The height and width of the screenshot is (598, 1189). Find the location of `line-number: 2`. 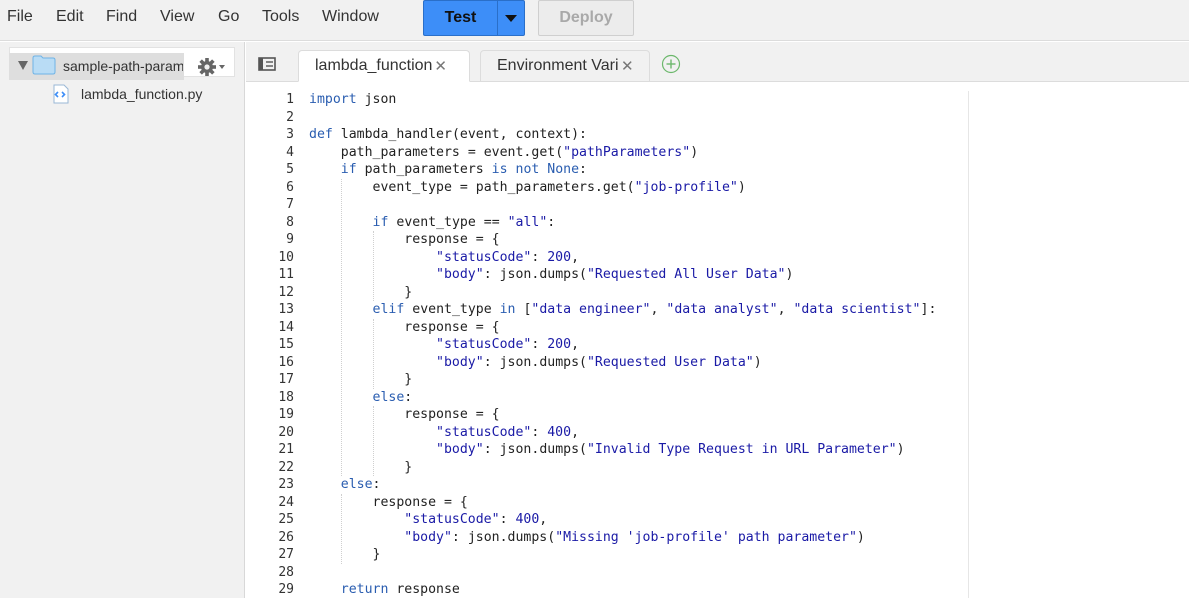

line-number: 2 is located at coordinates (290, 117).